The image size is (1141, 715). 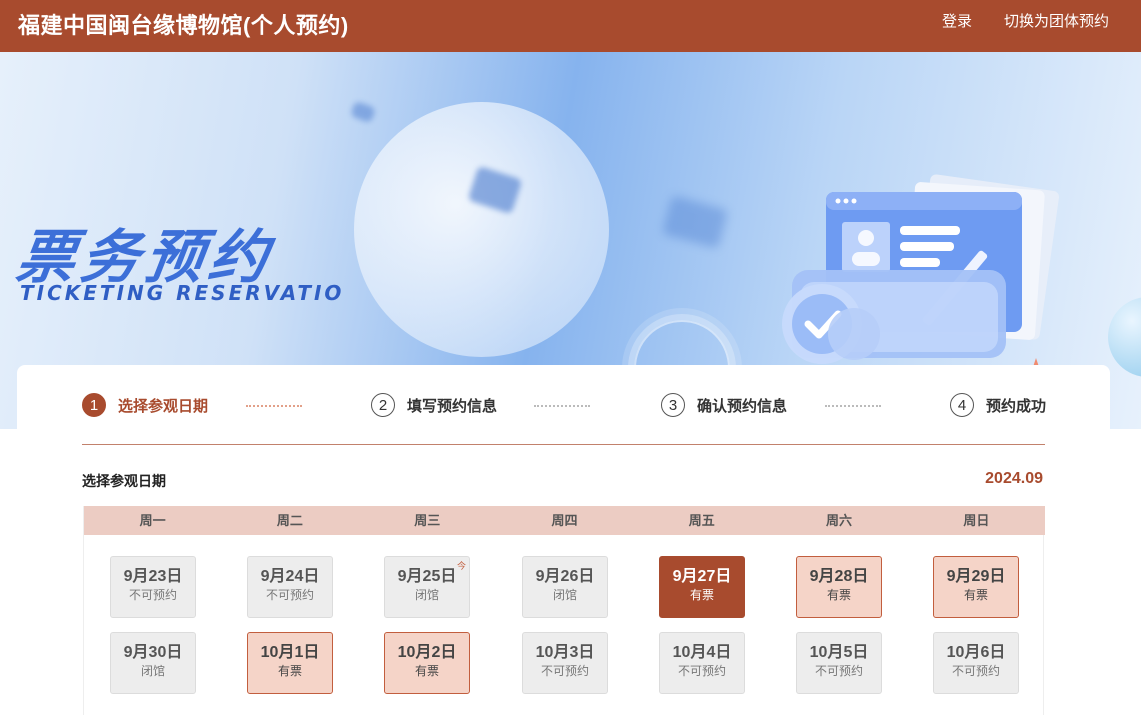 I want to click on day-date: 9月23日, so click(x=153, y=576).